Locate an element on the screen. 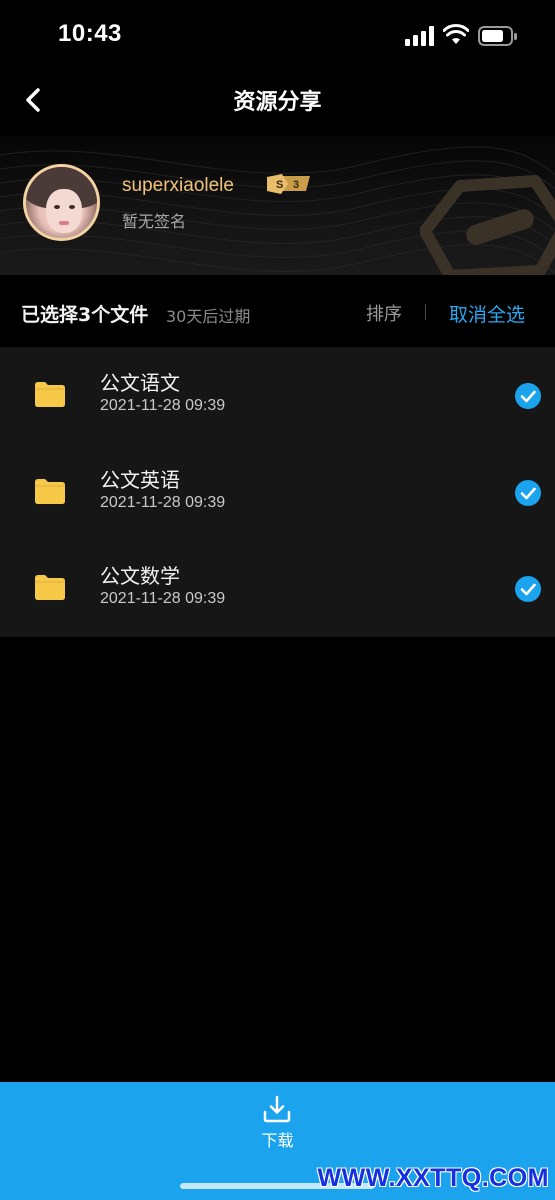  profile-header: superxiaolele S 3 暂无签名 is located at coordinates (277, 205).